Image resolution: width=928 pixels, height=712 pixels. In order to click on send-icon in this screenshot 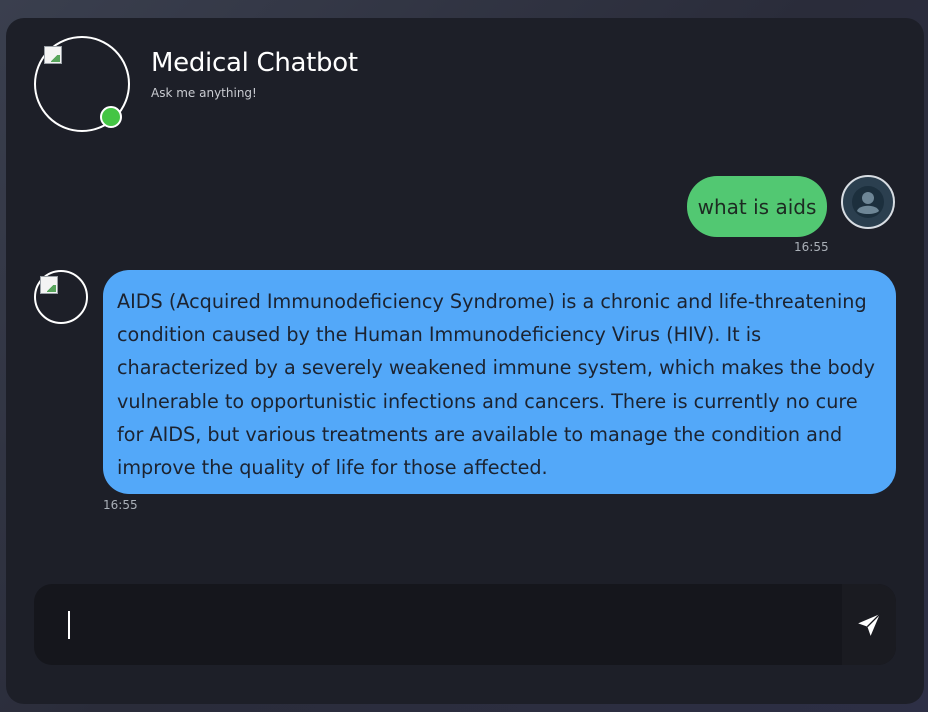, I will do `click(869, 624)`.